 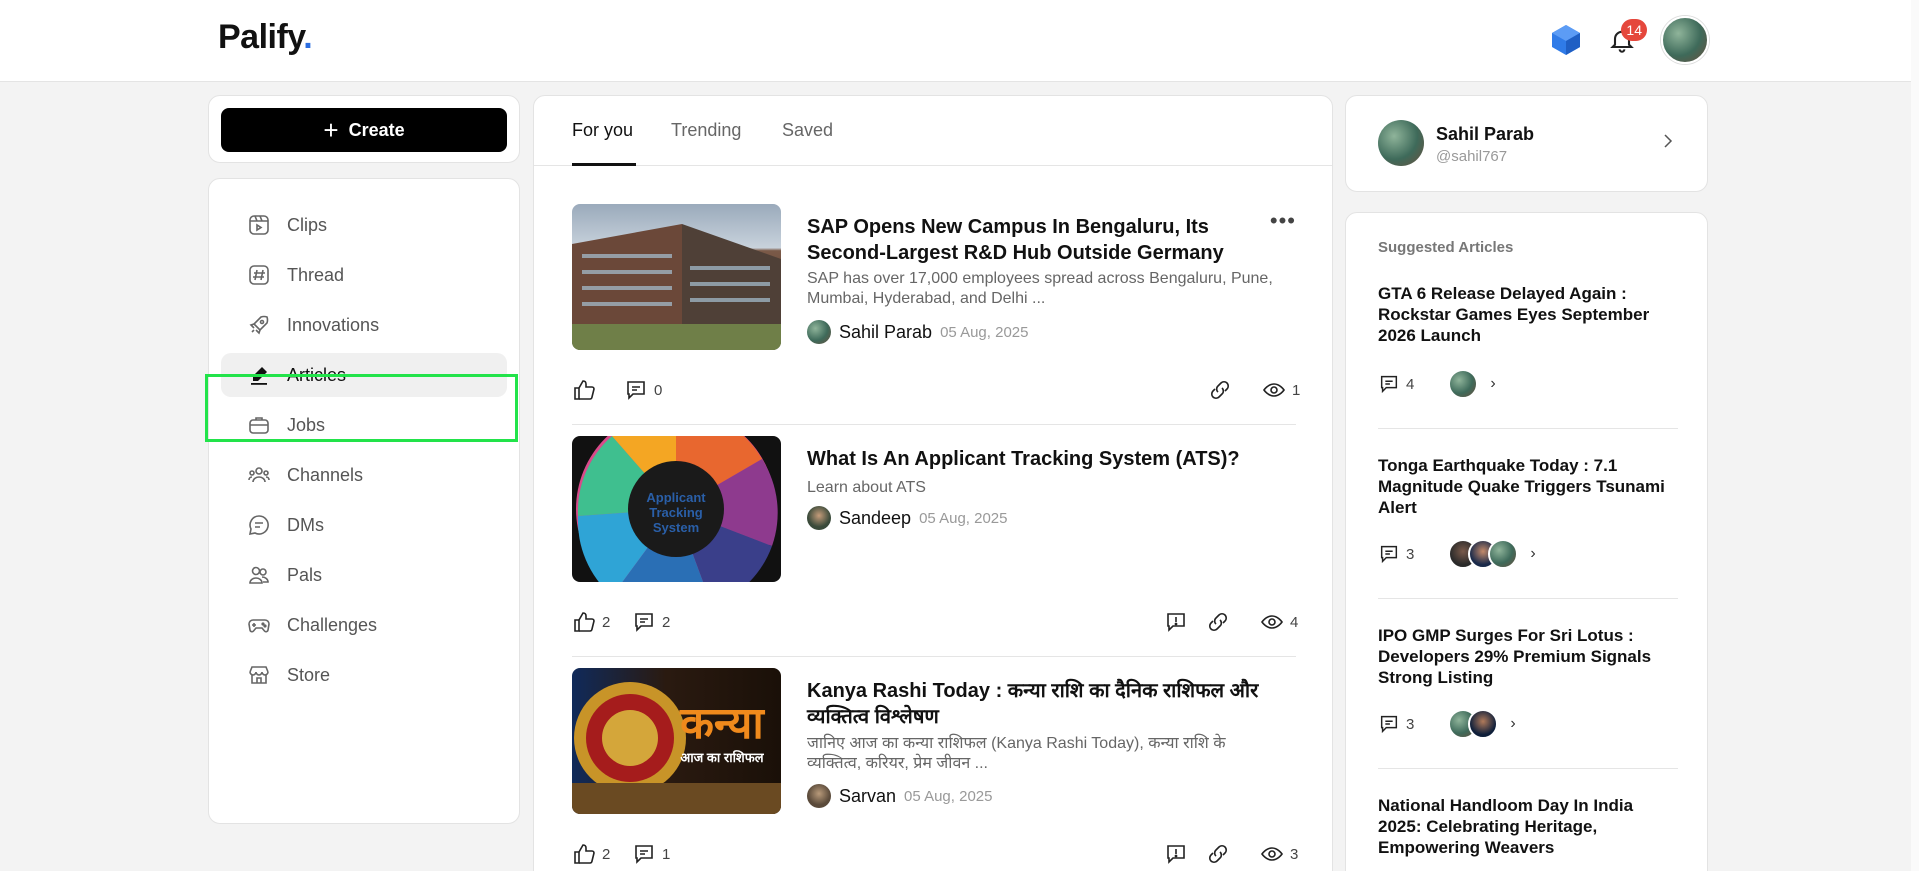 What do you see at coordinates (867, 796) in the screenshot?
I see `author-name: Sarvan` at bounding box center [867, 796].